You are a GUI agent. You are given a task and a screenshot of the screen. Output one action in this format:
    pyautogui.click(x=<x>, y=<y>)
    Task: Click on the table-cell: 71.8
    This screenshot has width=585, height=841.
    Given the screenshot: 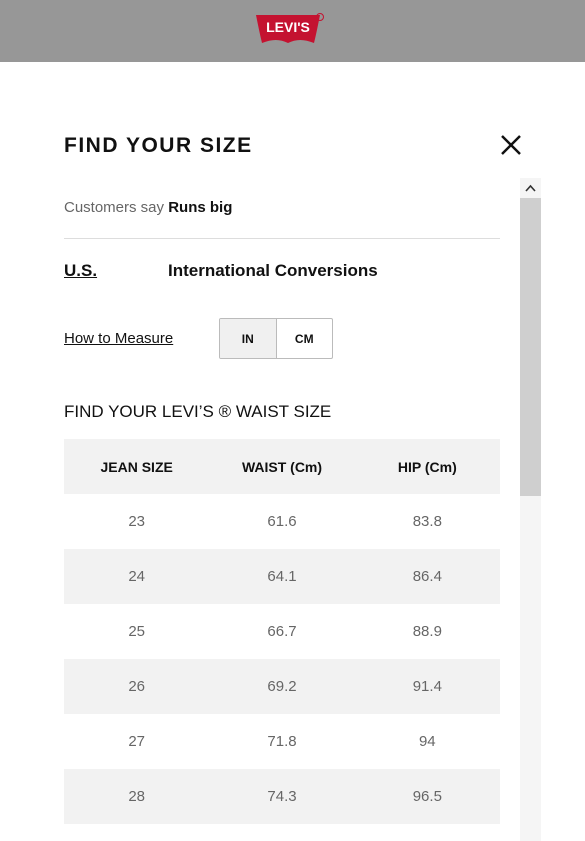 What is the action you would take?
    pyautogui.click(x=282, y=741)
    